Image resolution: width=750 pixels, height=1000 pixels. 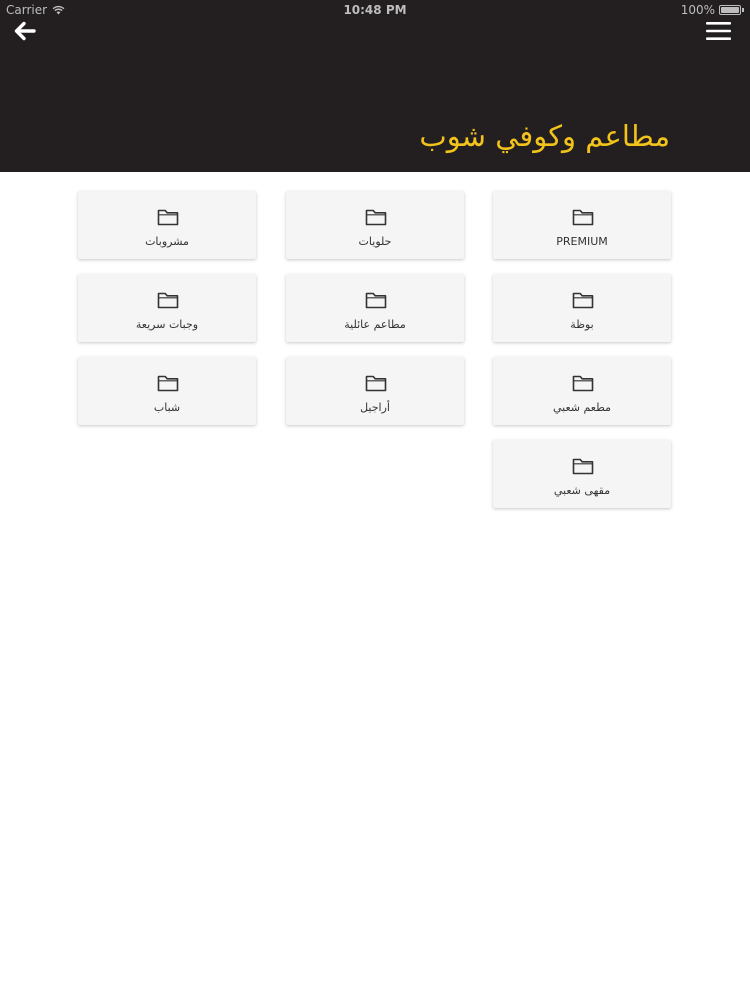 I want to click on category-tile-popular-cafe: مقهى شعبي, so click(x=582, y=474).